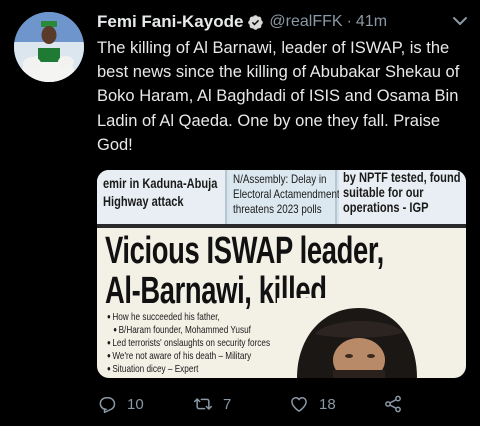 The image size is (480, 426). Describe the element at coordinates (255, 22) in the screenshot. I see `verified-badge-icon` at that location.